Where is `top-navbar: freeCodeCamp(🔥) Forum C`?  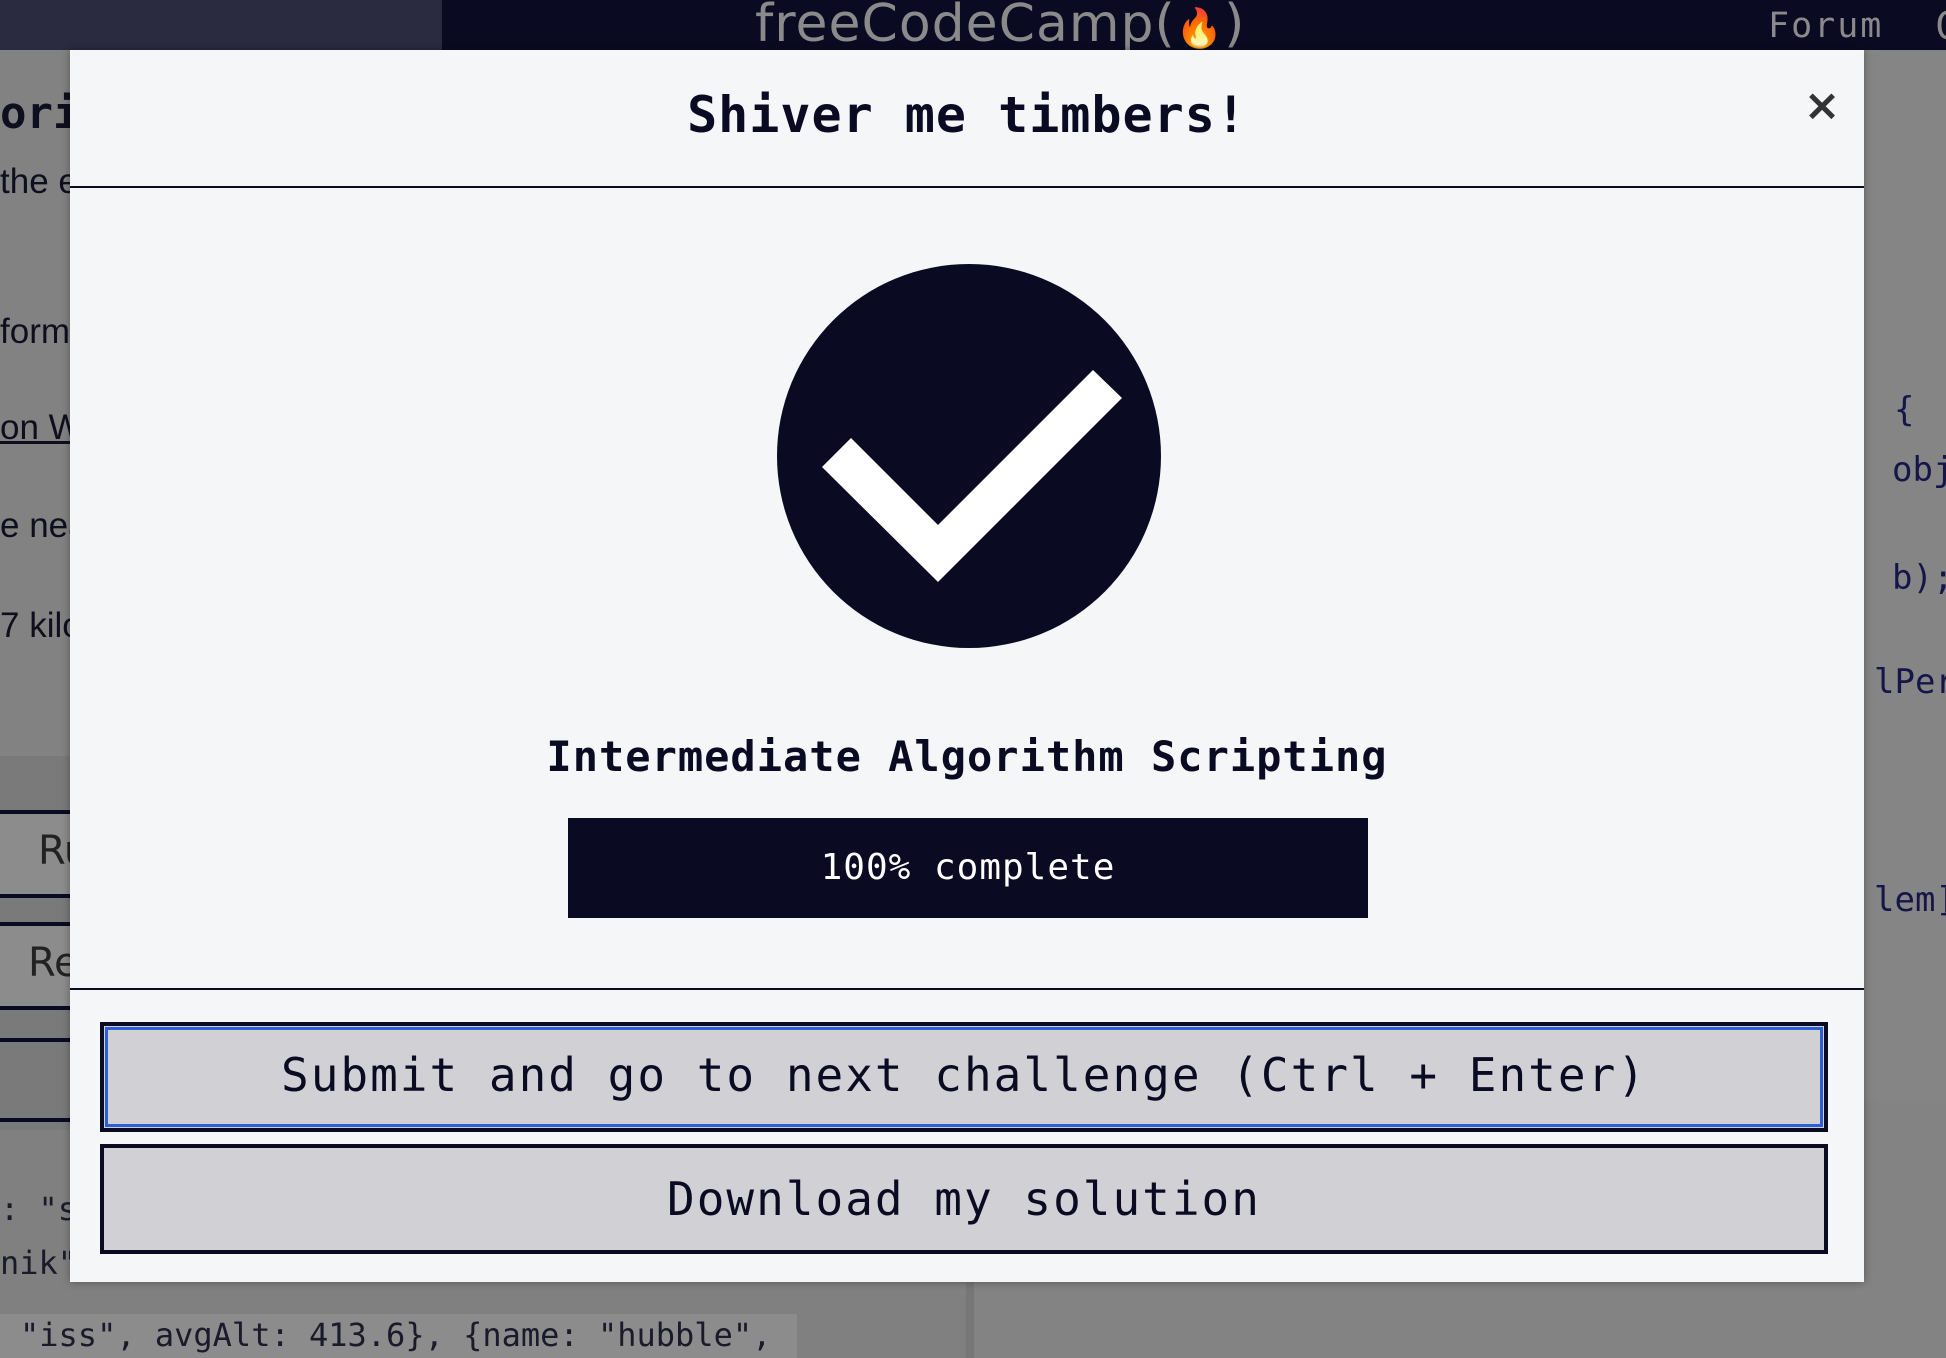 top-navbar: freeCodeCamp(🔥) Forum C is located at coordinates (973, 27).